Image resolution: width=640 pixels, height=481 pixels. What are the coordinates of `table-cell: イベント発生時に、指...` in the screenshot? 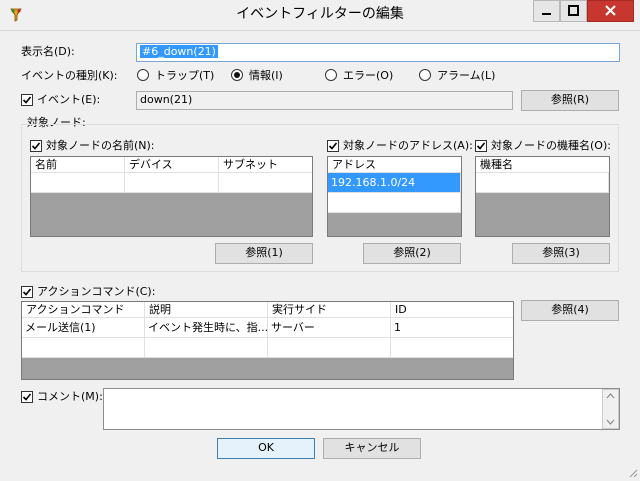 It's located at (206, 328).